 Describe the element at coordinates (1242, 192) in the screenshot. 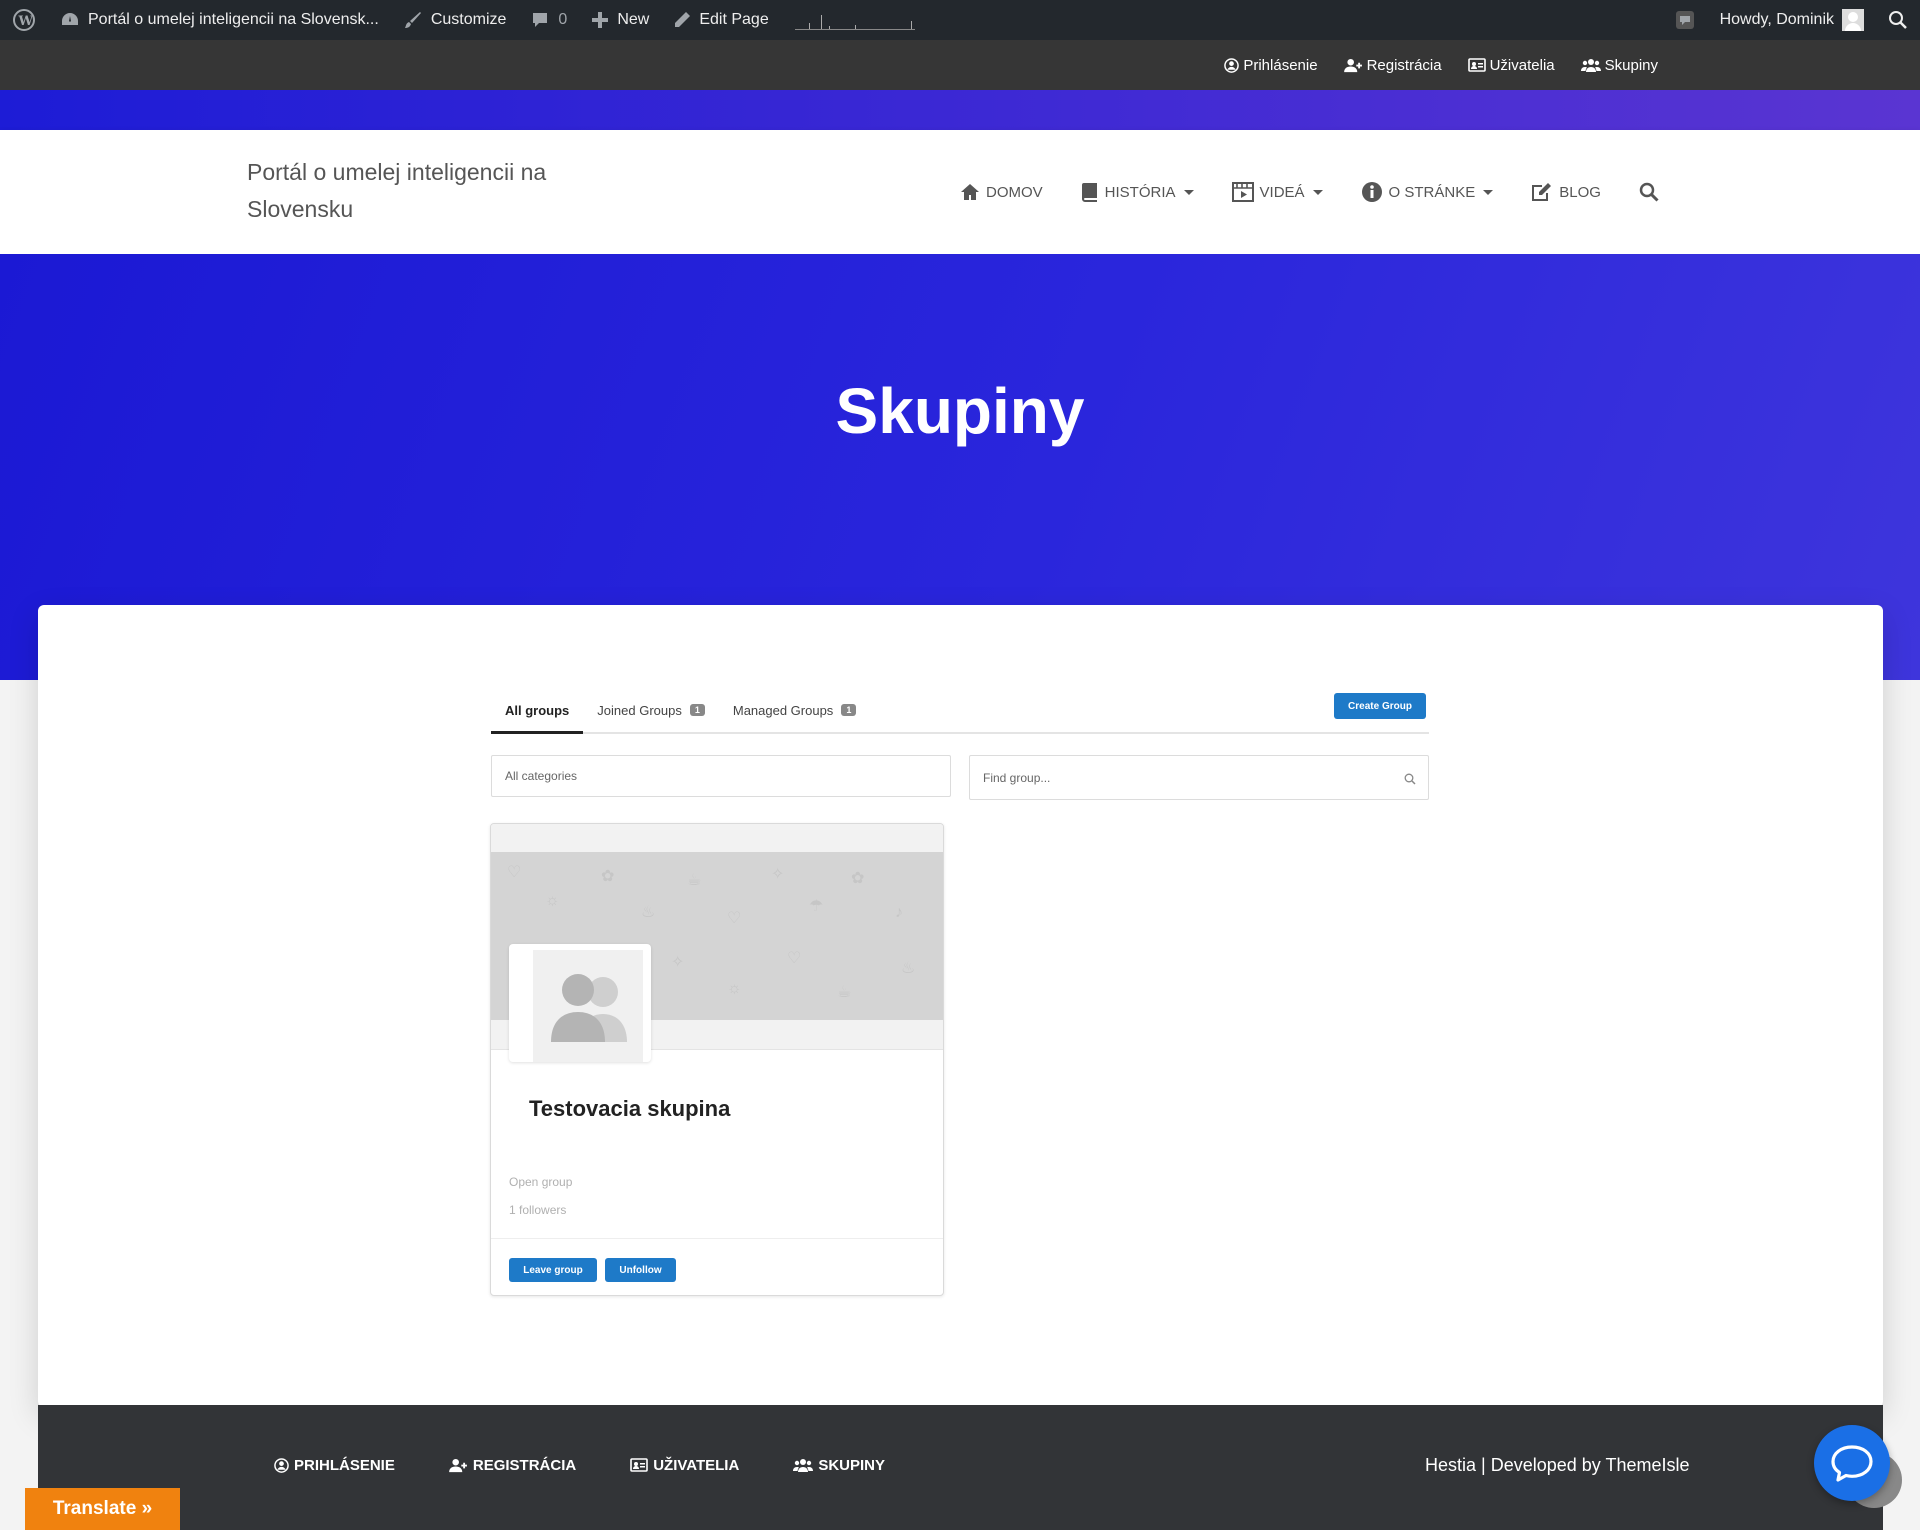

I see `film-icon` at that location.